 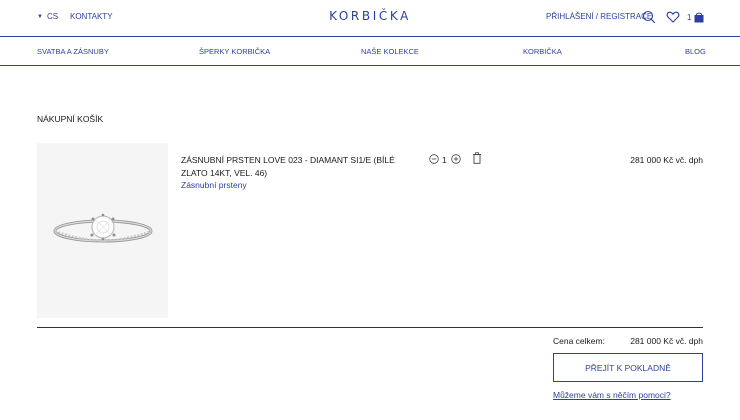 What do you see at coordinates (612, 395) in the screenshot?
I see `help-link: Můžeme vám s něčím pomoci?` at bounding box center [612, 395].